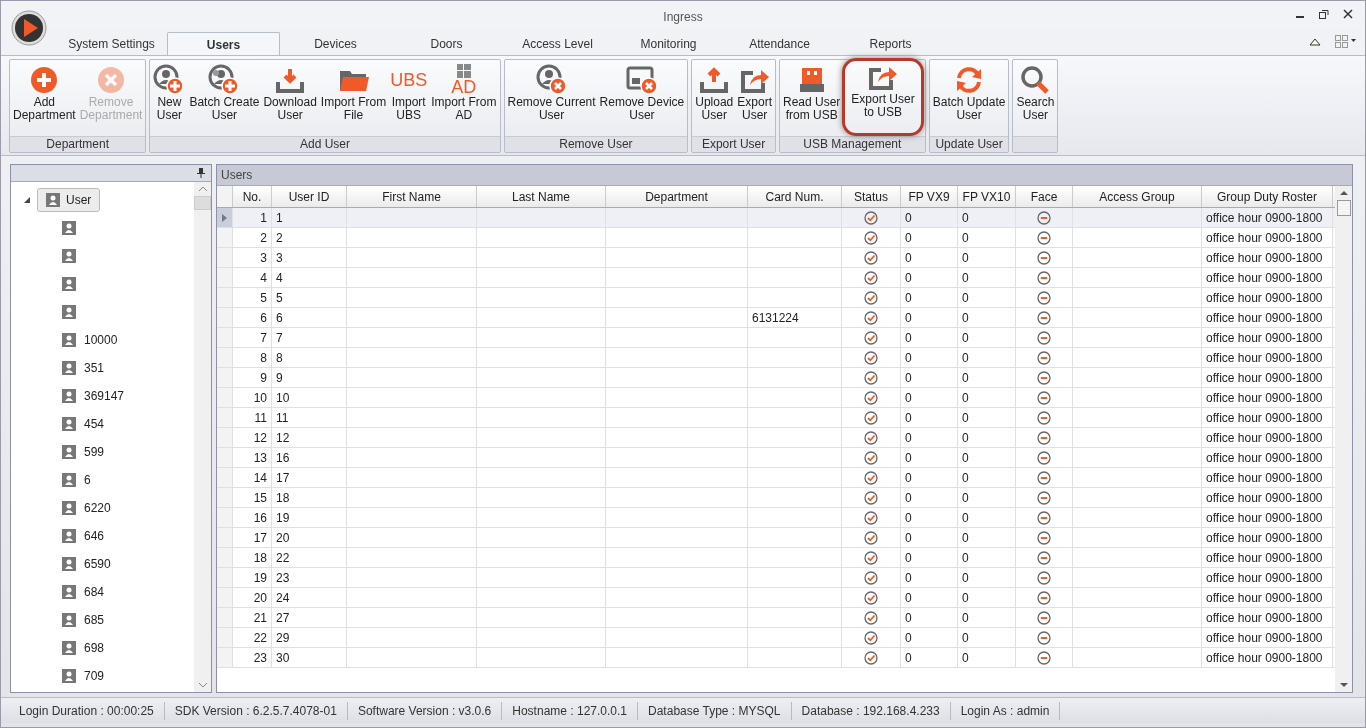 The height and width of the screenshot is (728, 1366). Describe the element at coordinates (44, 99) in the screenshot. I see `ribbon-button: Add Department` at that location.